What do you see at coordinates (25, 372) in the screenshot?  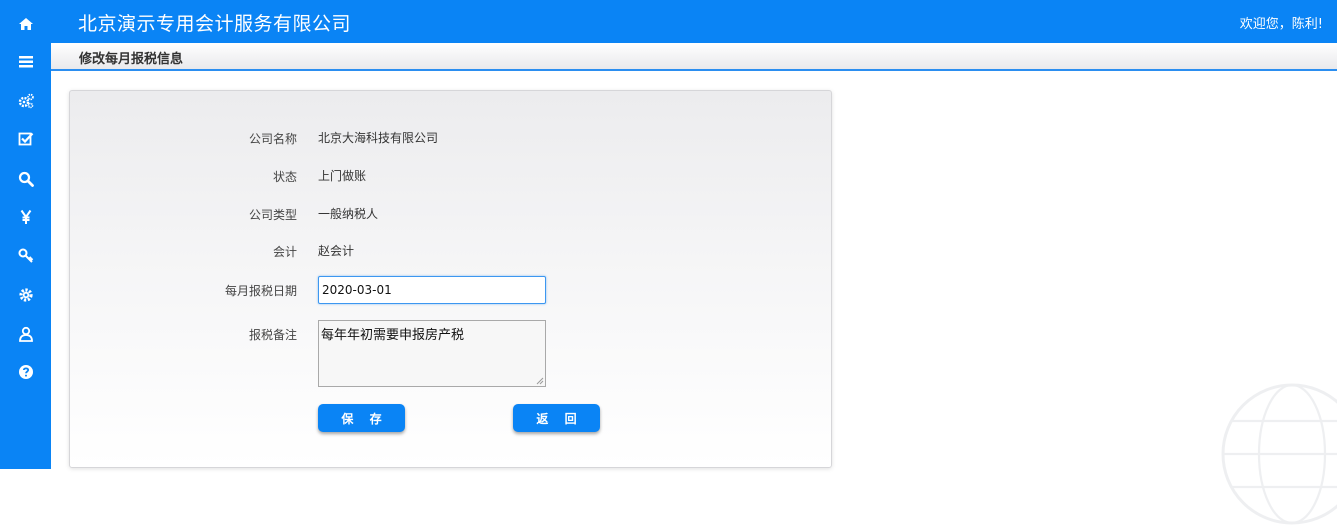 I see `help-icon` at bounding box center [25, 372].